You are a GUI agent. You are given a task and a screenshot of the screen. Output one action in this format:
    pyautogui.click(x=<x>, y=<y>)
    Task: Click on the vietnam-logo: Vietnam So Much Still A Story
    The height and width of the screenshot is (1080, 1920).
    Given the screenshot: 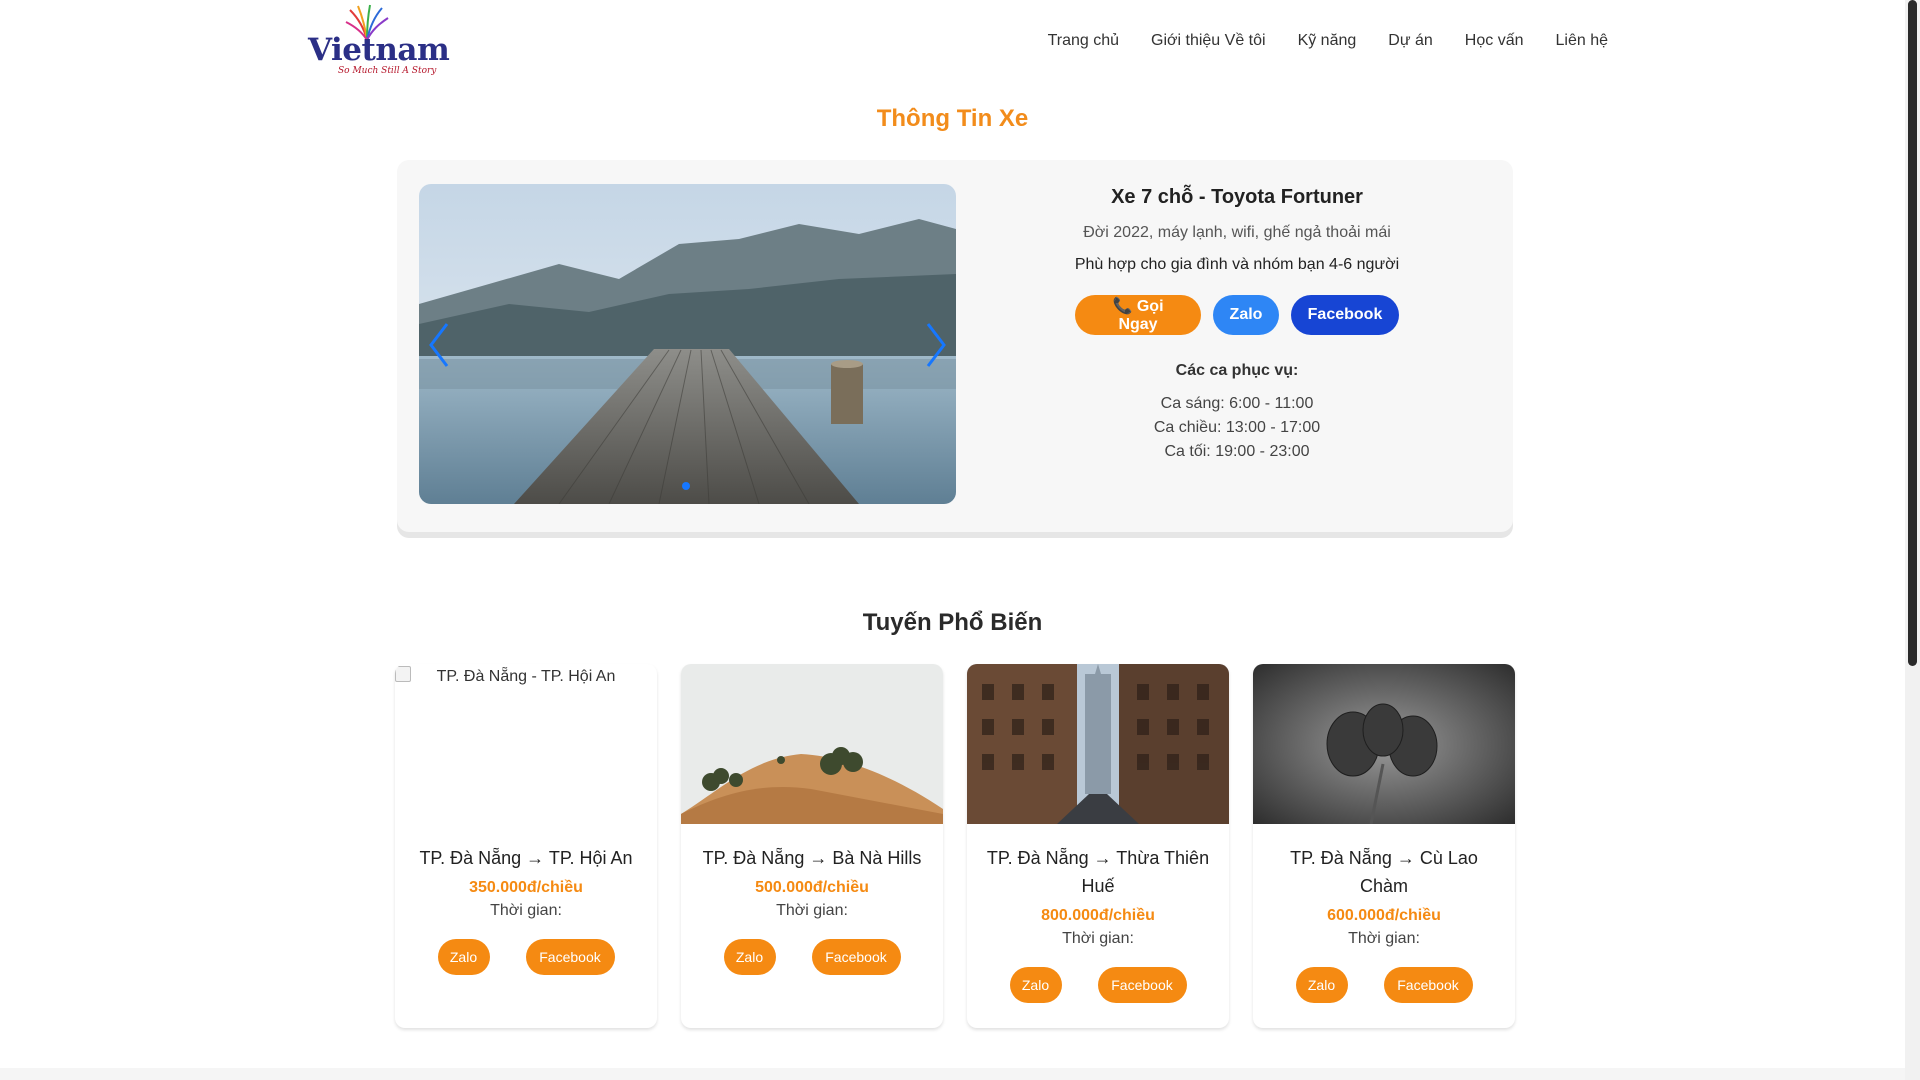 What is the action you would take?
    pyautogui.click(x=379, y=42)
    